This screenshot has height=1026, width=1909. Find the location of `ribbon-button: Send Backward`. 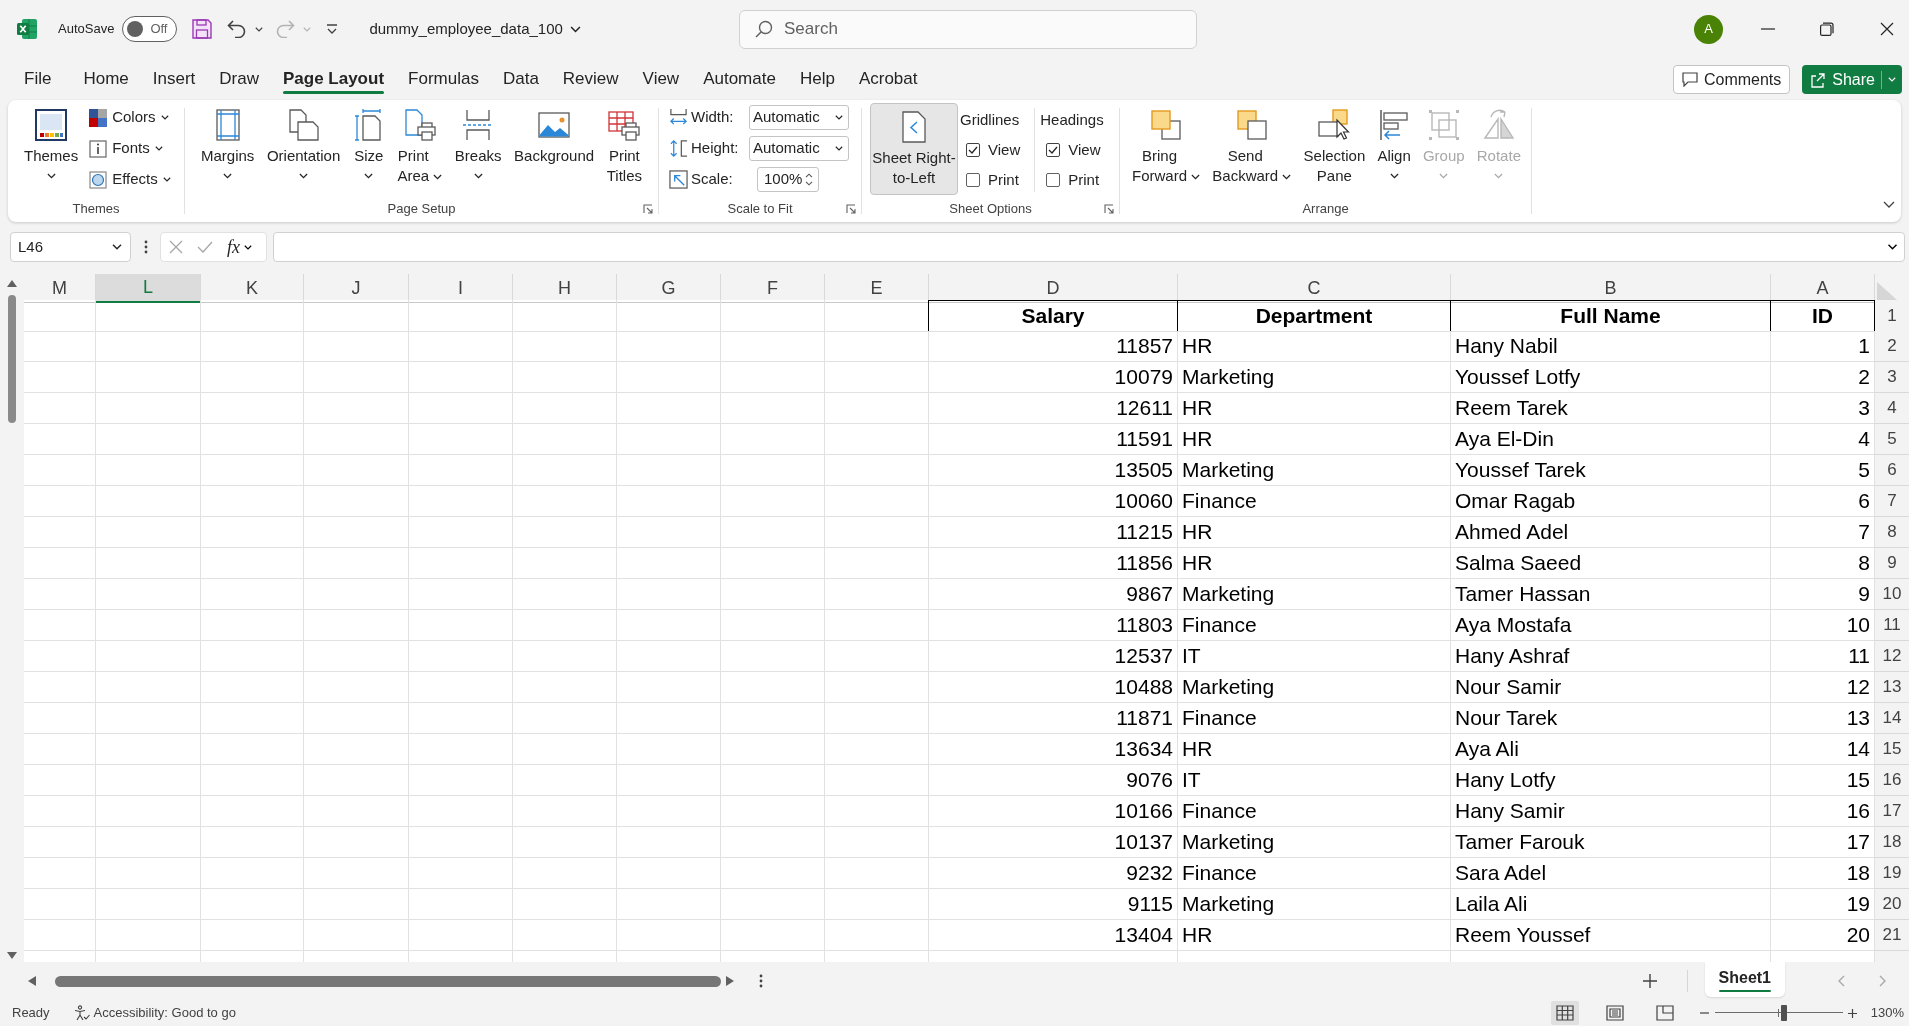

ribbon-button: Send Backward is located at coordinates (1252, 149).